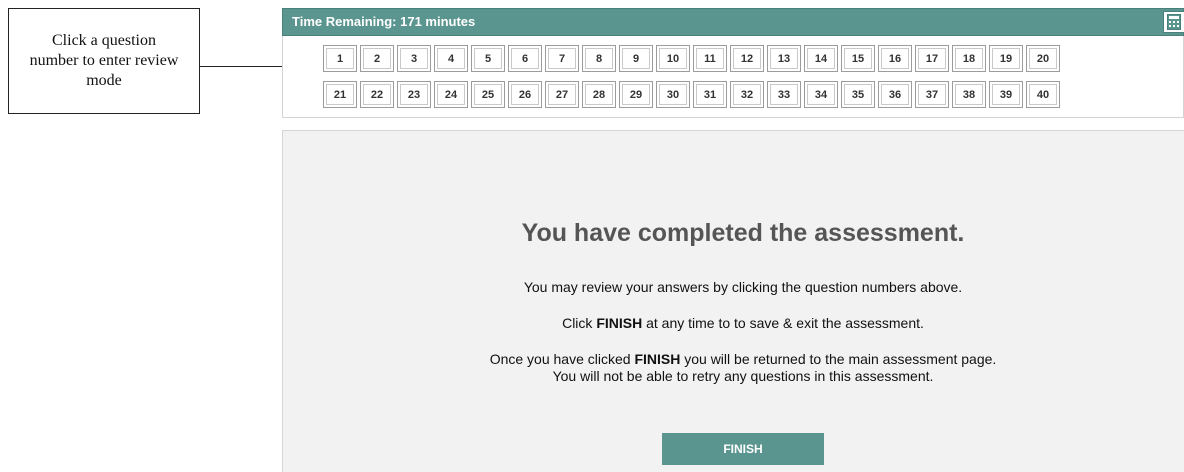 The height and width of the screenshot is (472, 1184). I want to click on question-button: 17, so click(932, 58).